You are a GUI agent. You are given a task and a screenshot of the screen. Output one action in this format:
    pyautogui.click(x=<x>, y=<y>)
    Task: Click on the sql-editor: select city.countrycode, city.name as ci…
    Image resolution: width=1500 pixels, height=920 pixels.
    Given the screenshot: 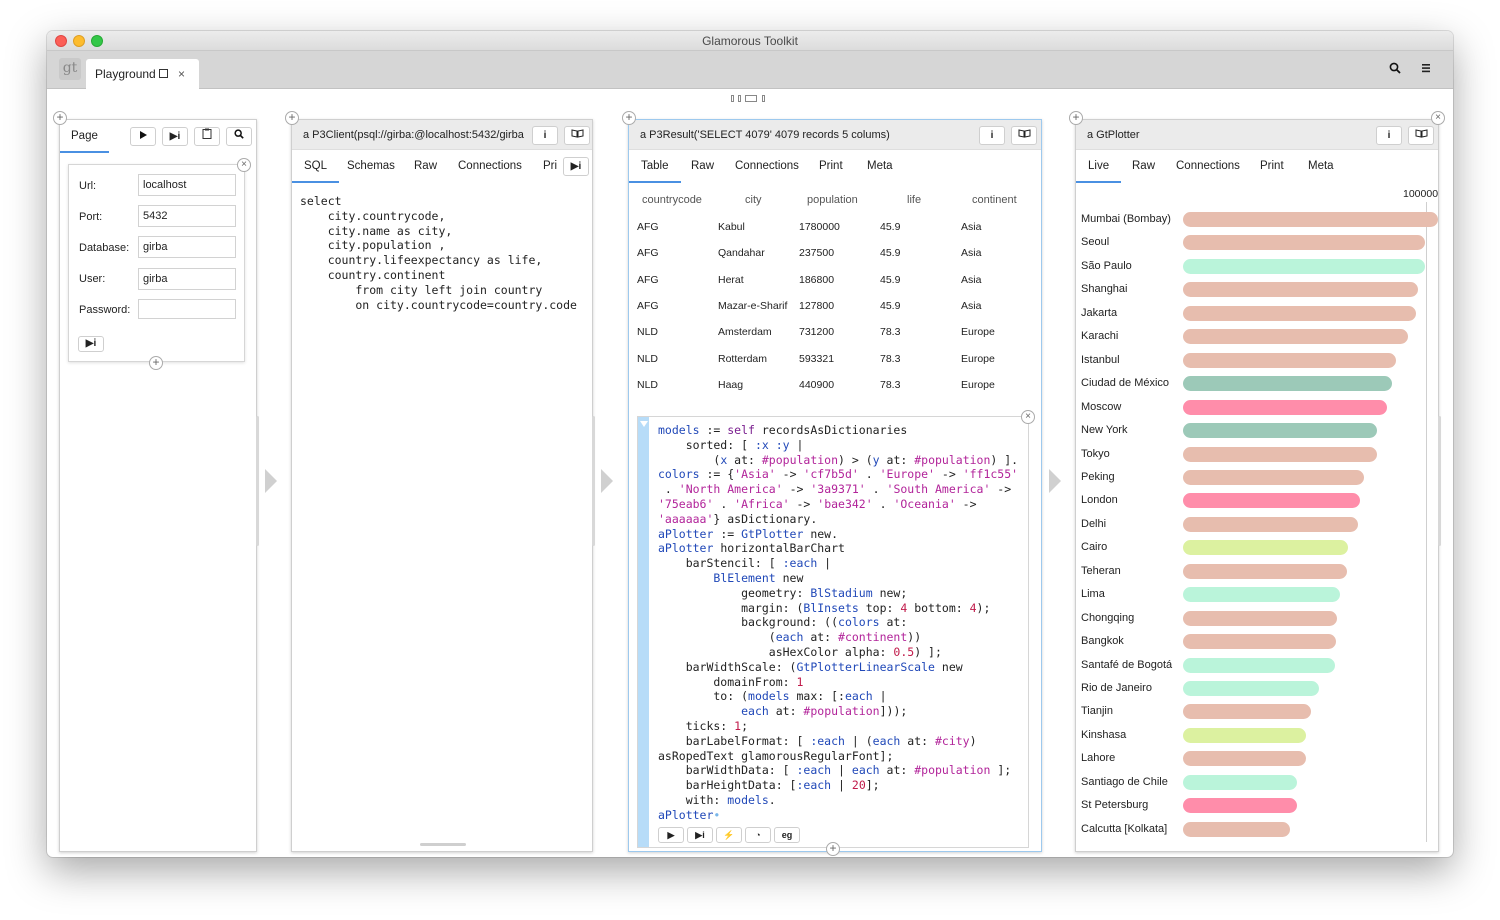 What is the action you would take?
    pyautogui.click(x=438, y=253)
    